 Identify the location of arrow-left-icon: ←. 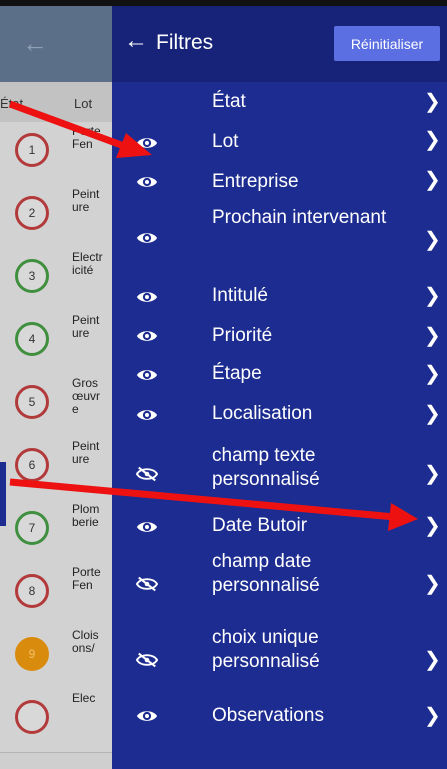
(136, 41).